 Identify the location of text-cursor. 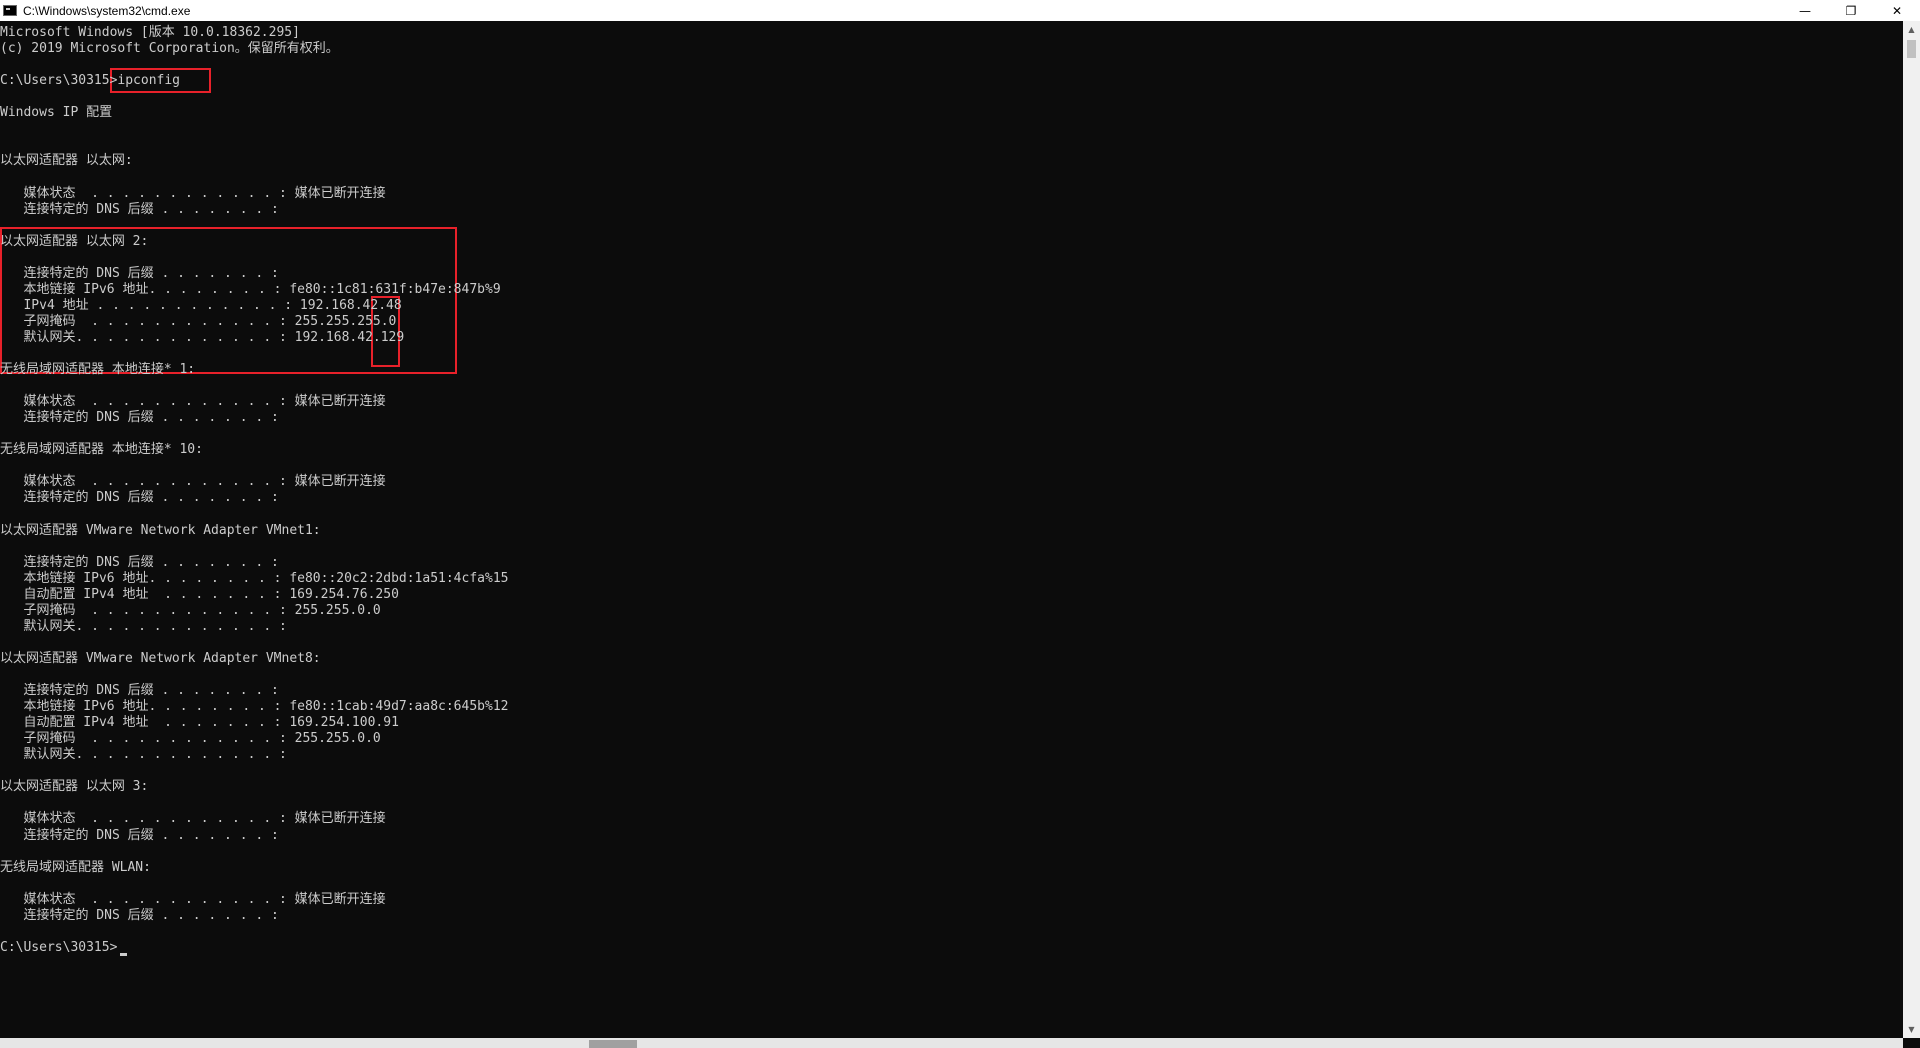
(123, 954).